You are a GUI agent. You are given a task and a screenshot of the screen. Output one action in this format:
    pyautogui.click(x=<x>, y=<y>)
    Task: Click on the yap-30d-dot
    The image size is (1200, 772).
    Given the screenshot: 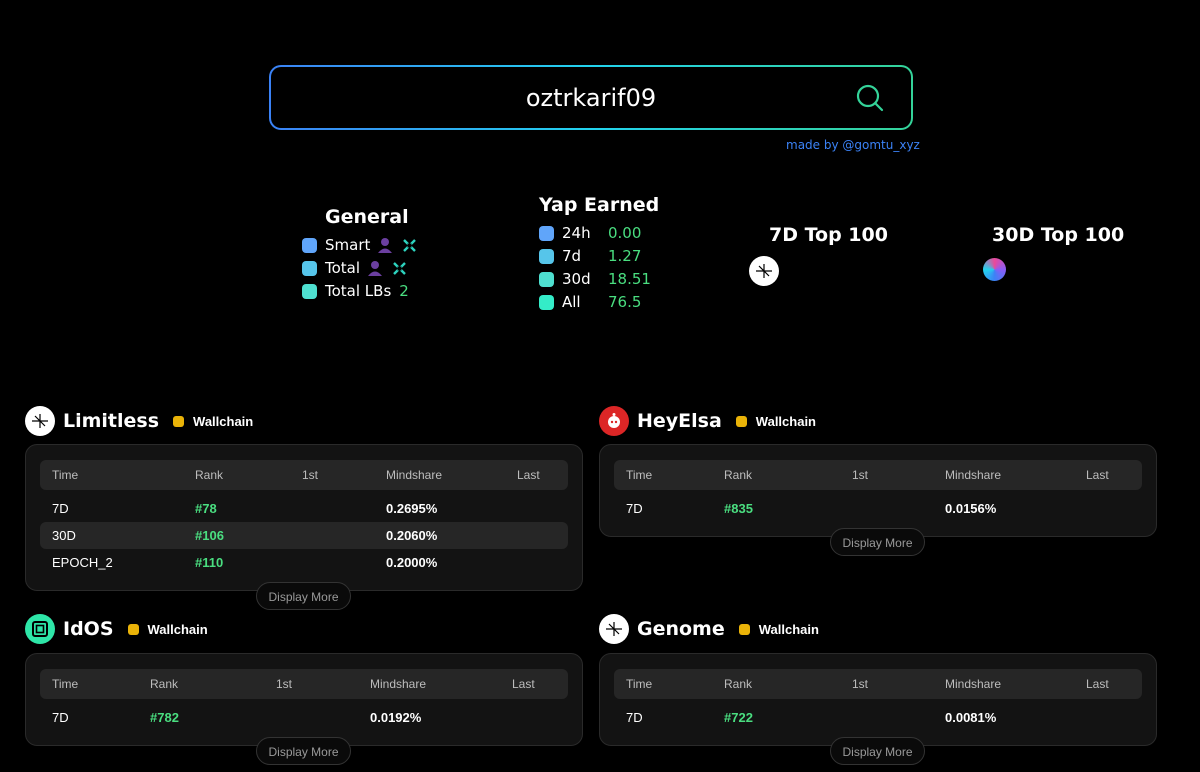 What is the action you would take?
    pyautogui.click(x=546, y=279)
    